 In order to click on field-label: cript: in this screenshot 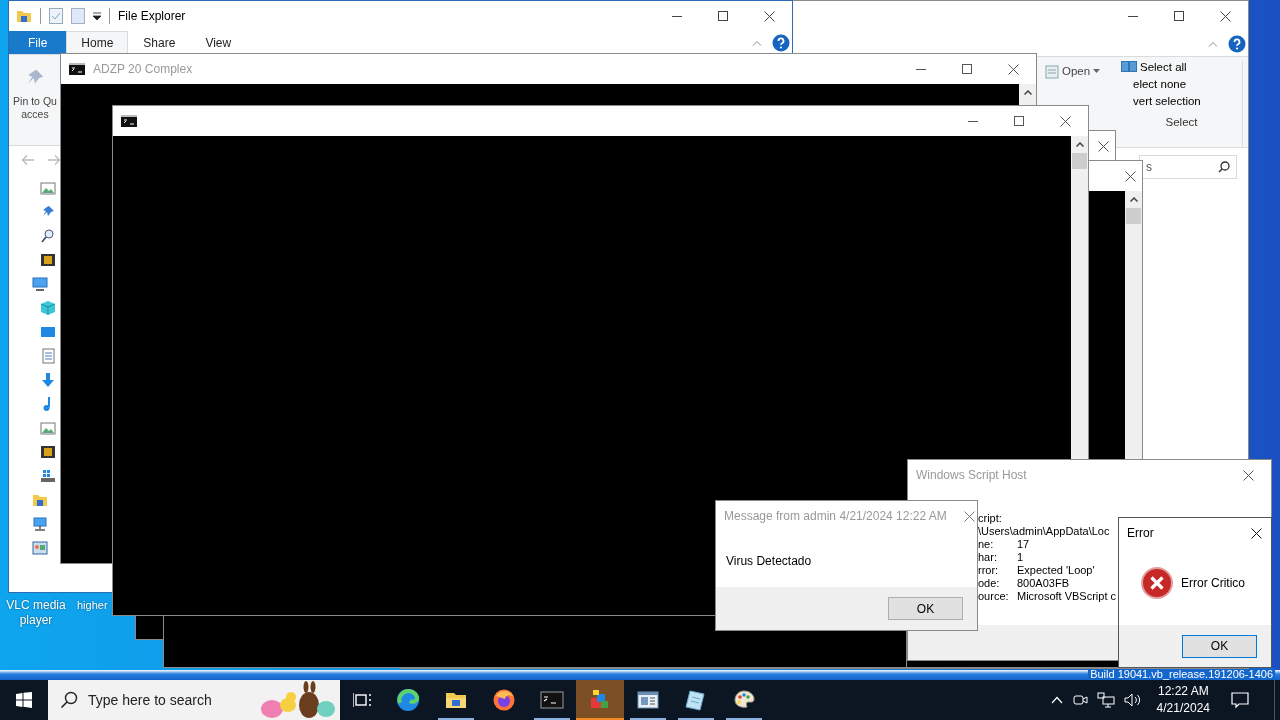, I will do `click(990, 518)`.